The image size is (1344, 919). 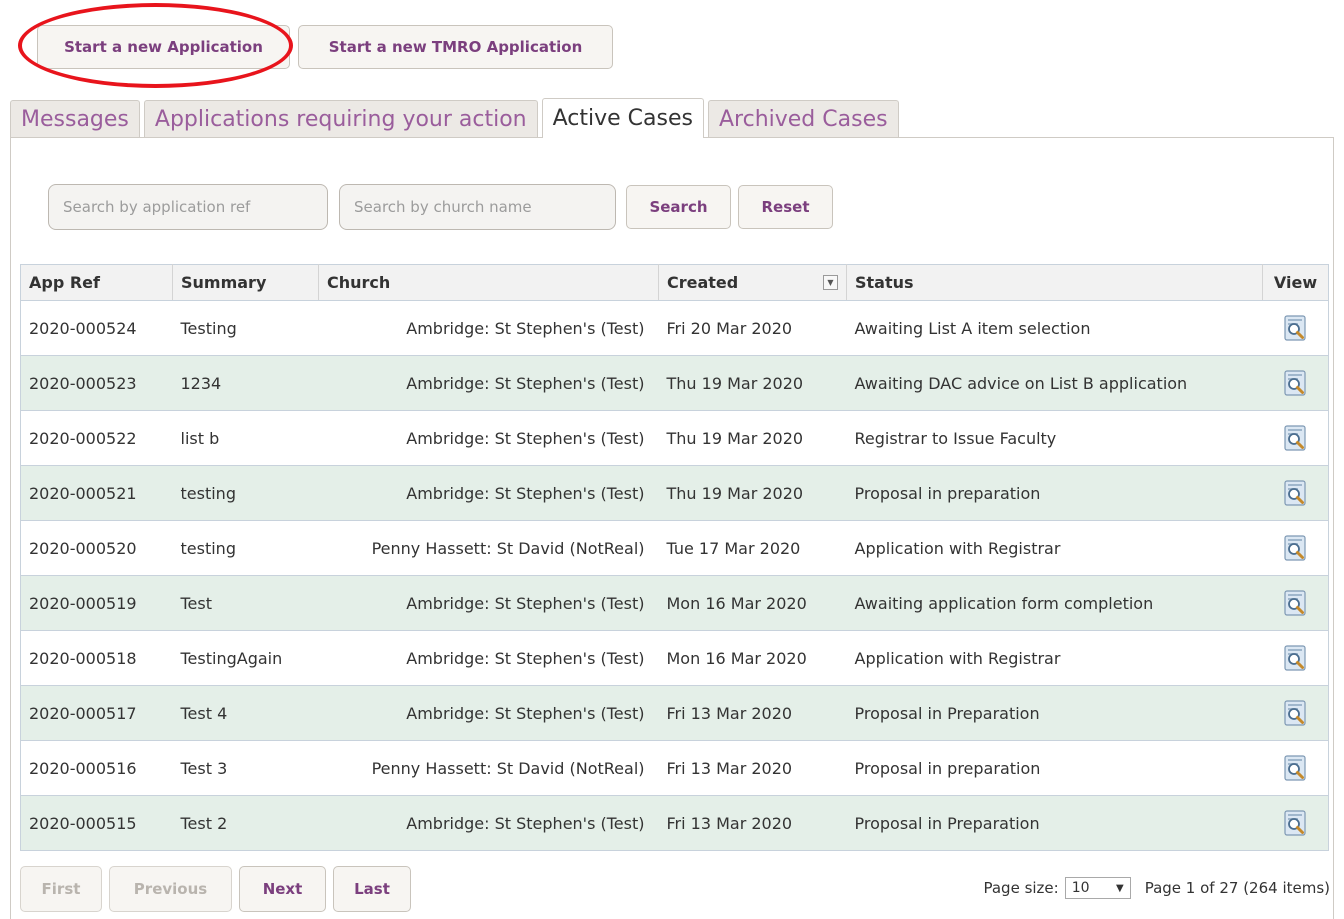 I want to click on start-new-application-button: Start a new Application, so click(x=163, y=47).